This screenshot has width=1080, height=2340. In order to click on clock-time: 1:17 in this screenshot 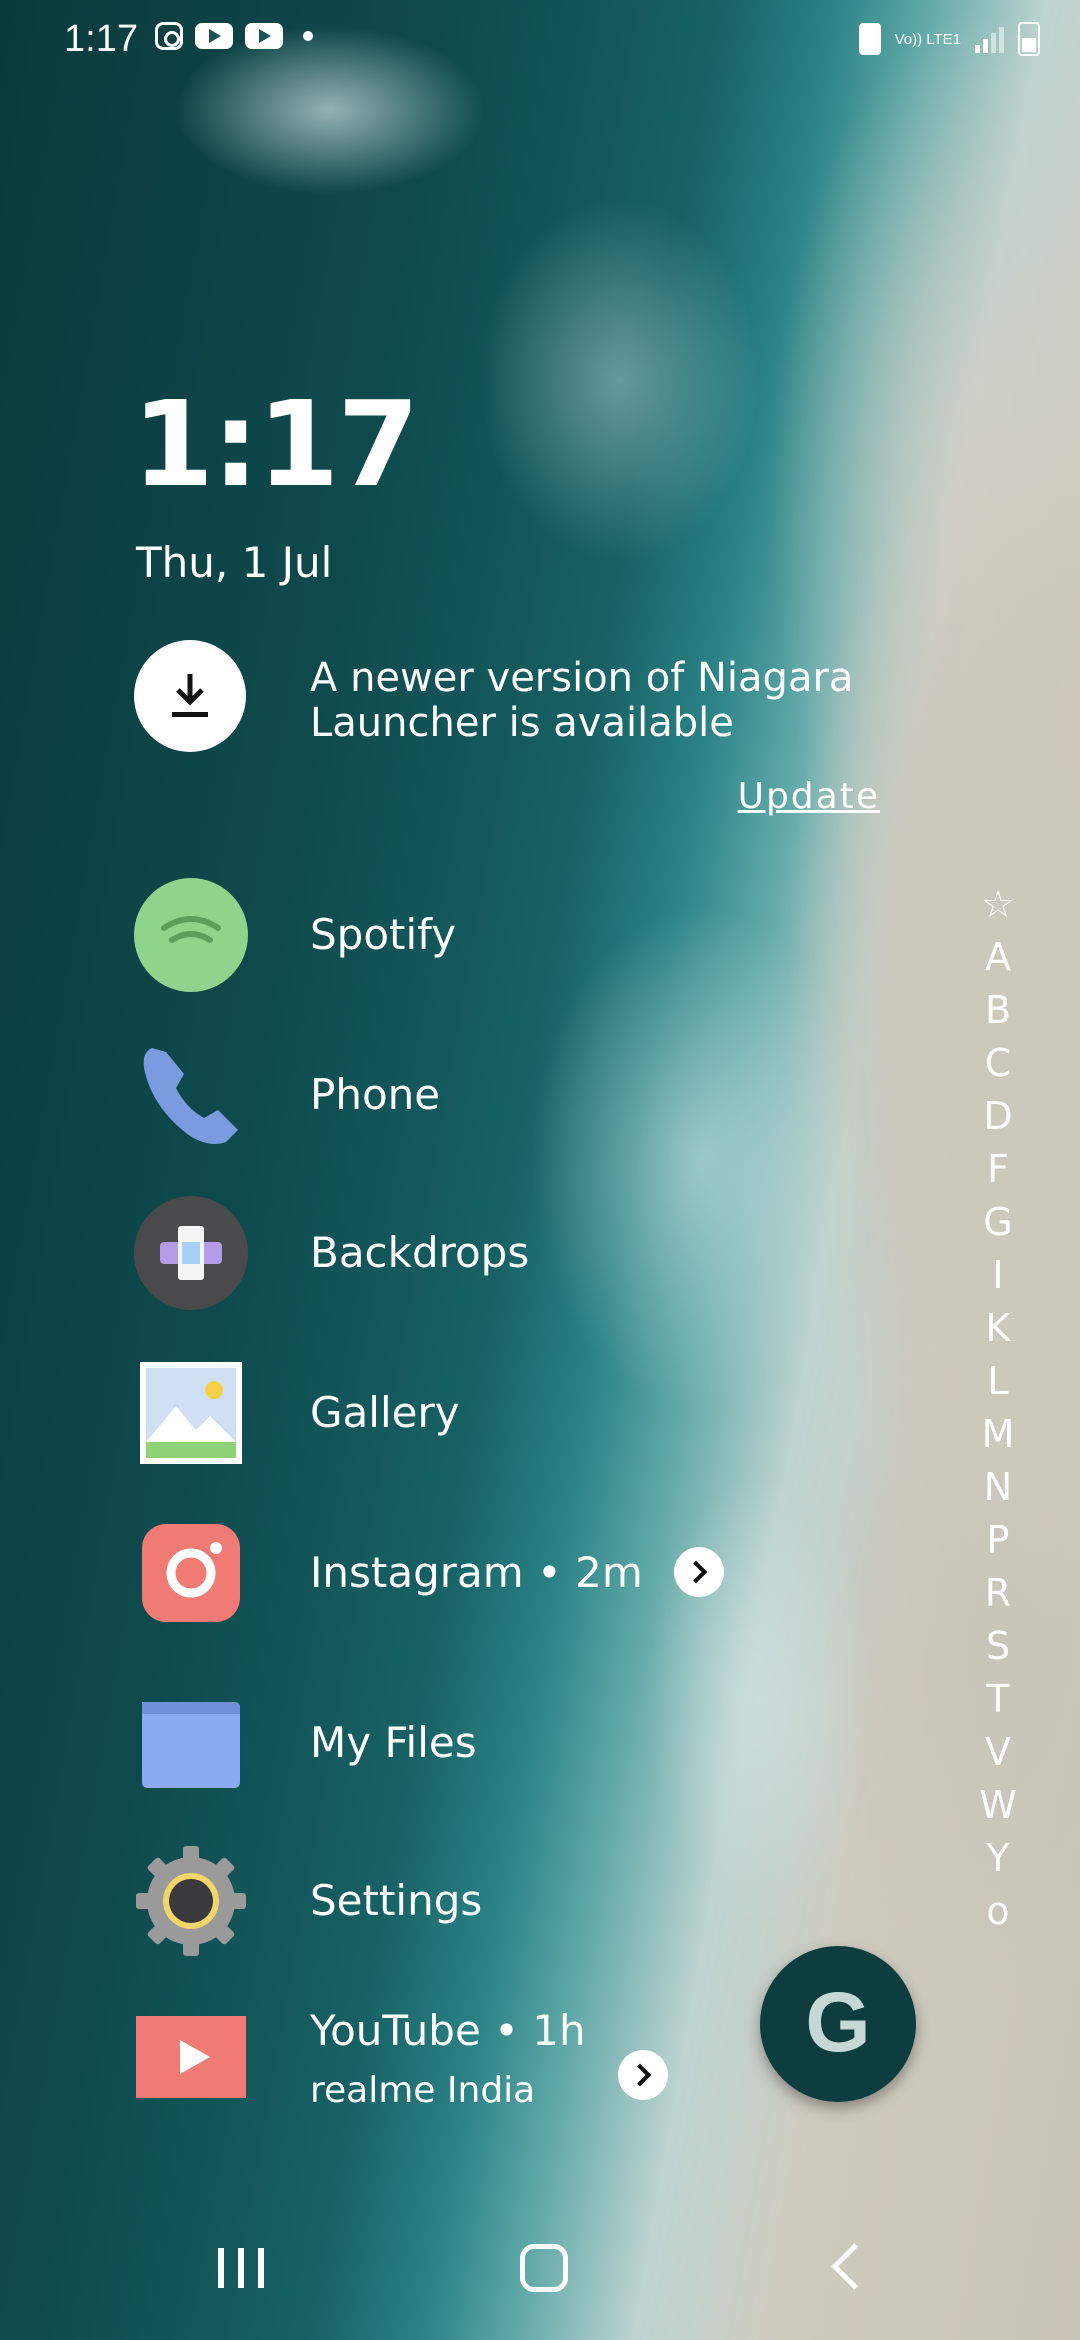, I will do `click(276, 444)`.